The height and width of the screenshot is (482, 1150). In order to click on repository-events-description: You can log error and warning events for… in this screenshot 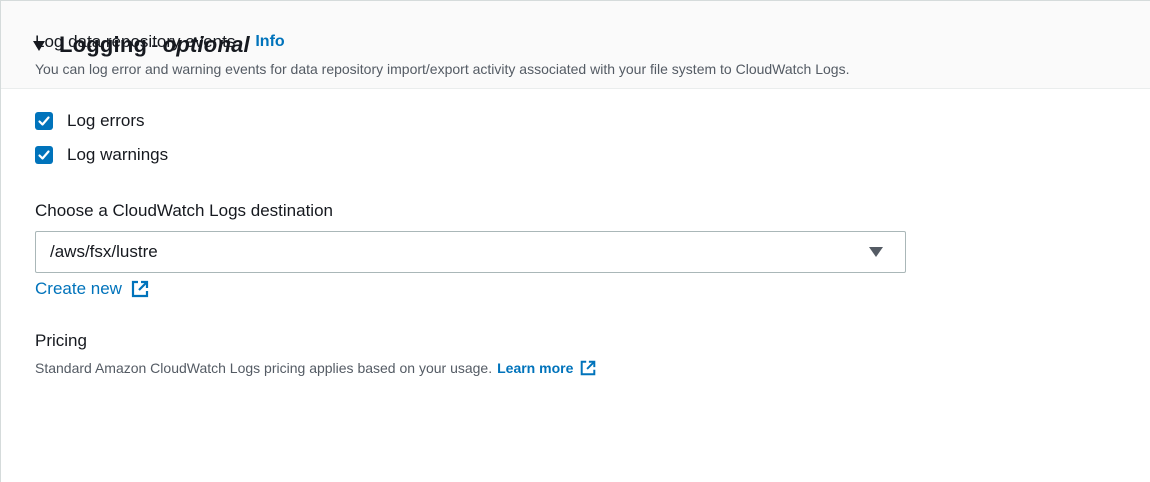, I will do `click(442, 69)`.